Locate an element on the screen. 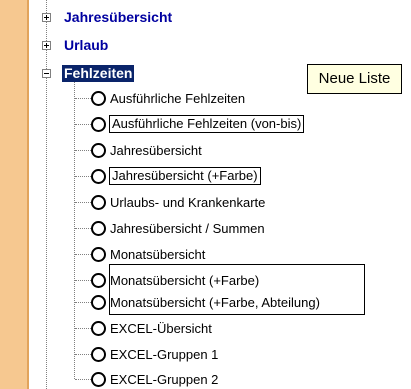  tree-item: Monatsübersicht (+Farbe) is located at coordinates (184, 280).